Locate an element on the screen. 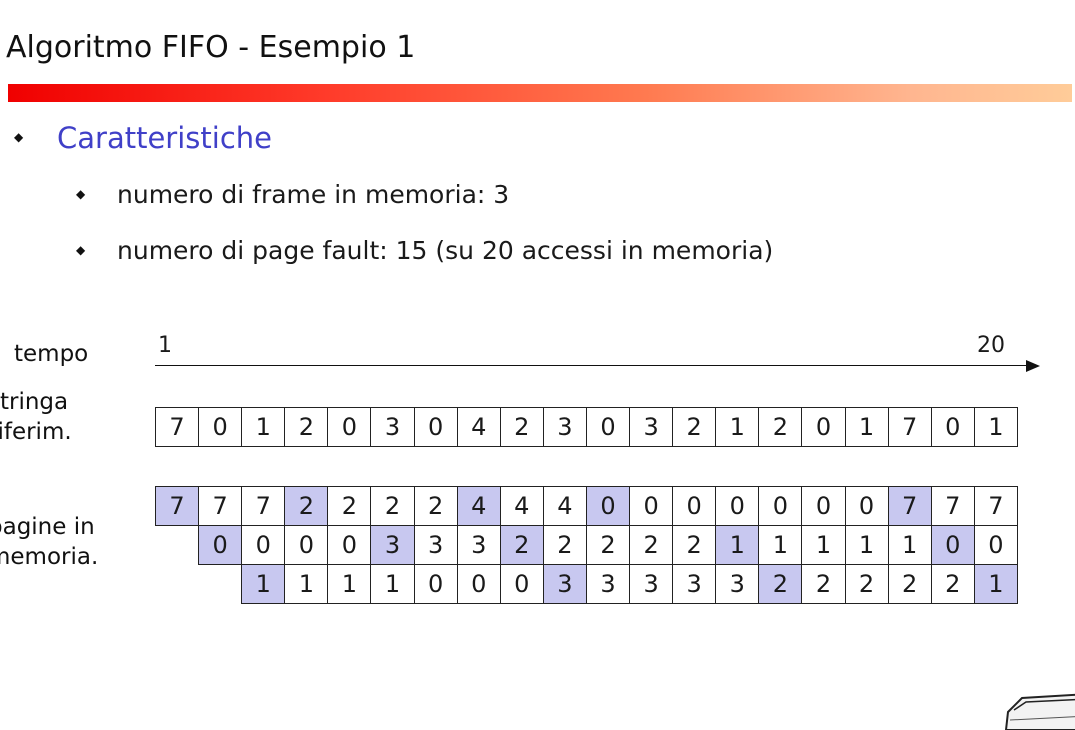  bullet-item-frames: numero di frame in memoria: 3 is located at coordinates (313, 194).